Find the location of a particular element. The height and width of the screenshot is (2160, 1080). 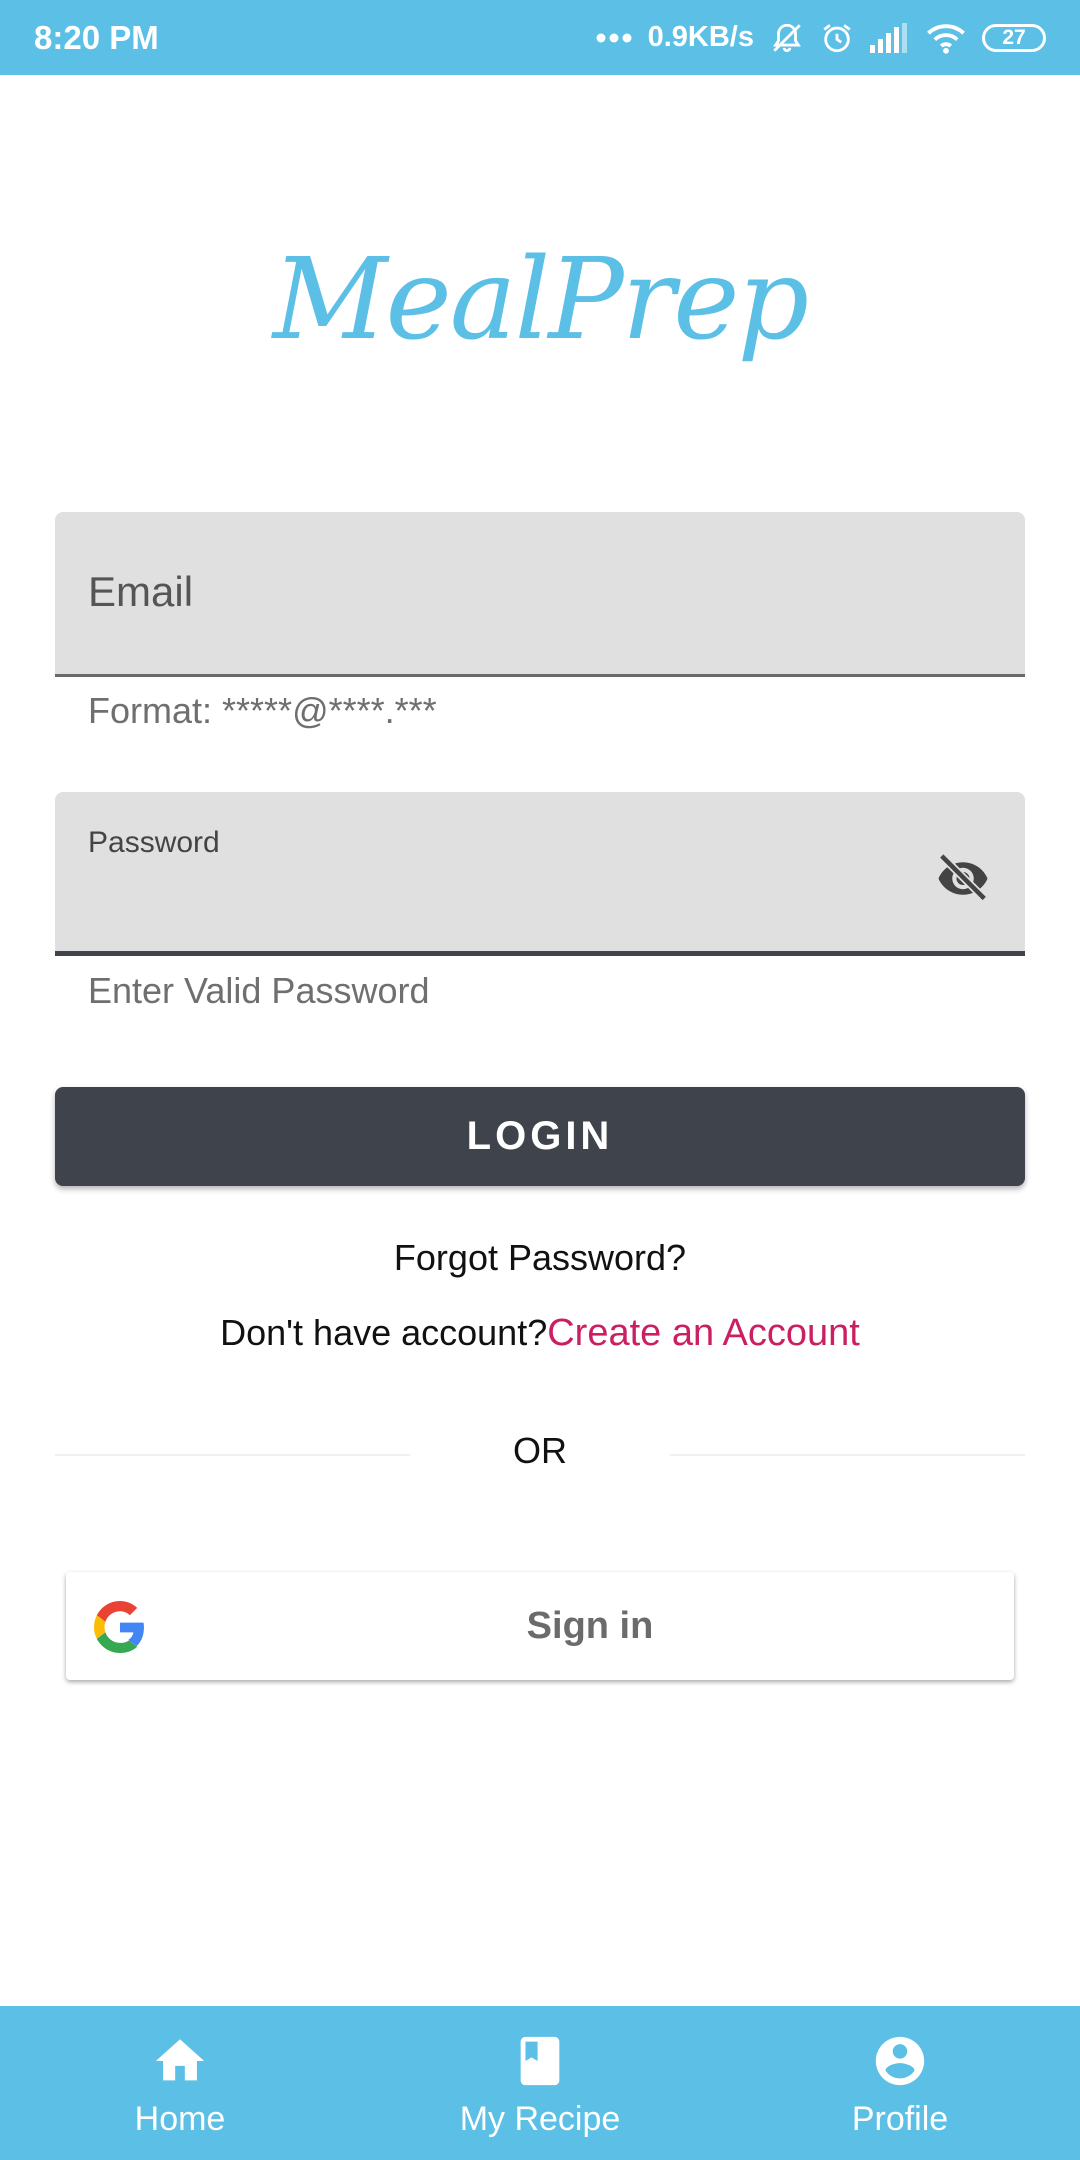

signup-row: Don't have account? Create an Account is located at coordinates (540, 1333).